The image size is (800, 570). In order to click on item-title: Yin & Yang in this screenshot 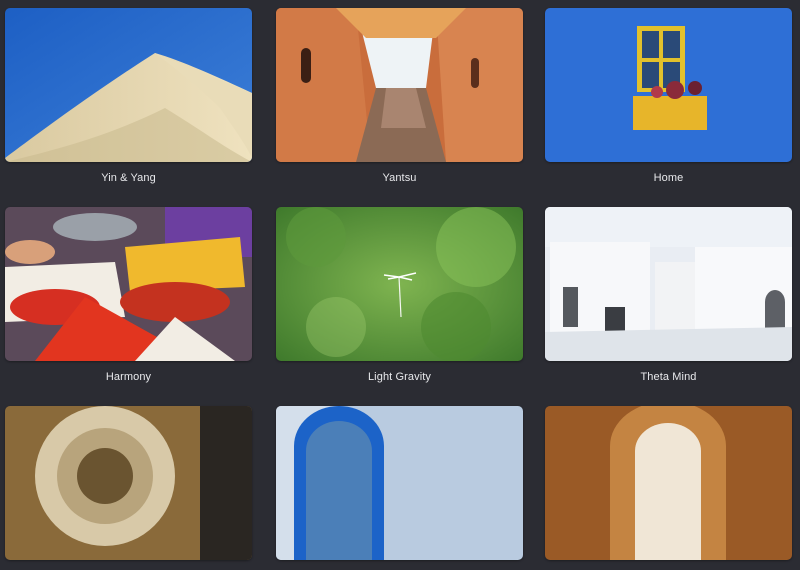, I will do `click(128, 178)`.